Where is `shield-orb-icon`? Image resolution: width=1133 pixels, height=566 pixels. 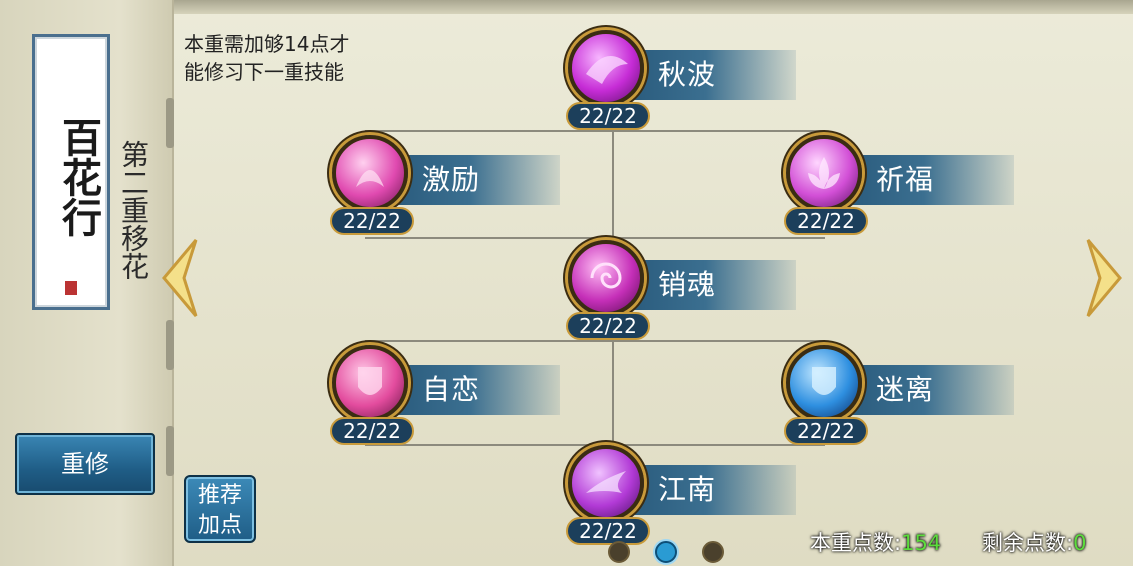 shield-orb-icon is located at coordinates (370, 383).